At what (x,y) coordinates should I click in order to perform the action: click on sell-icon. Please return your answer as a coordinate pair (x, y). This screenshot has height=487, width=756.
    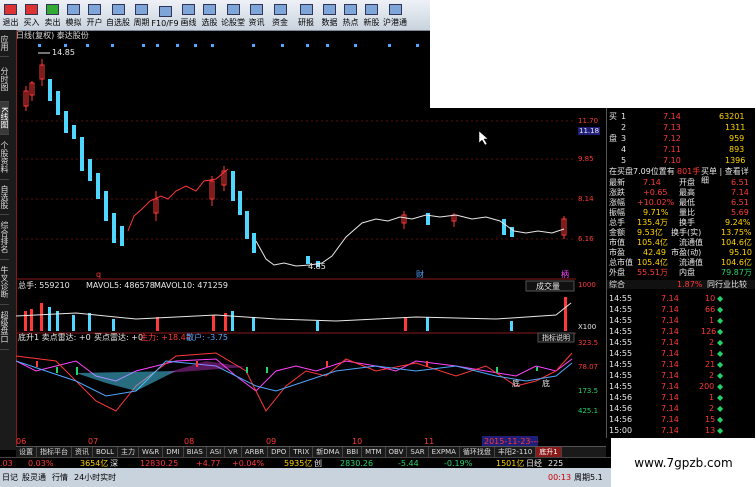
    Looking at the image, I should click on (52, 9).